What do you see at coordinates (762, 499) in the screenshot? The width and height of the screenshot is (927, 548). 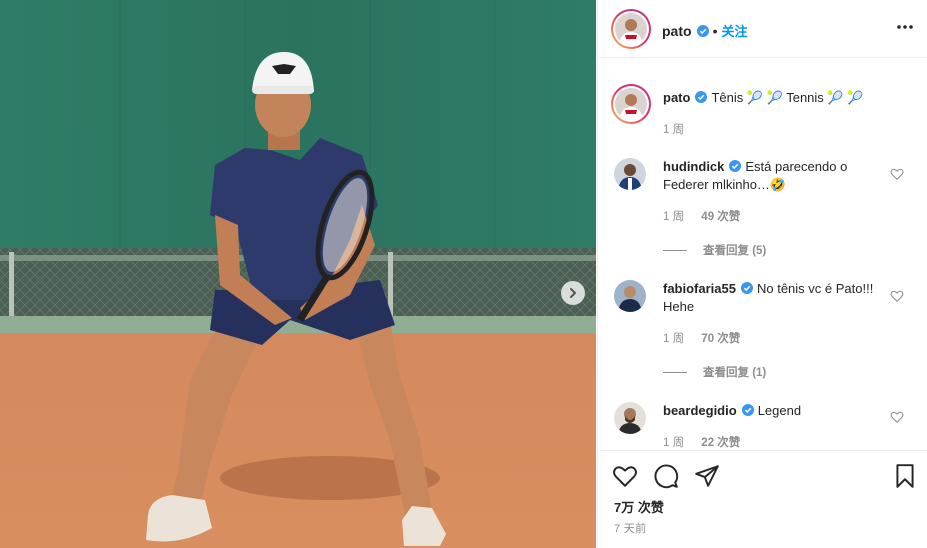 I see `post-actions: 7万 次赞 7 天前` at bounding box center [762, 499].